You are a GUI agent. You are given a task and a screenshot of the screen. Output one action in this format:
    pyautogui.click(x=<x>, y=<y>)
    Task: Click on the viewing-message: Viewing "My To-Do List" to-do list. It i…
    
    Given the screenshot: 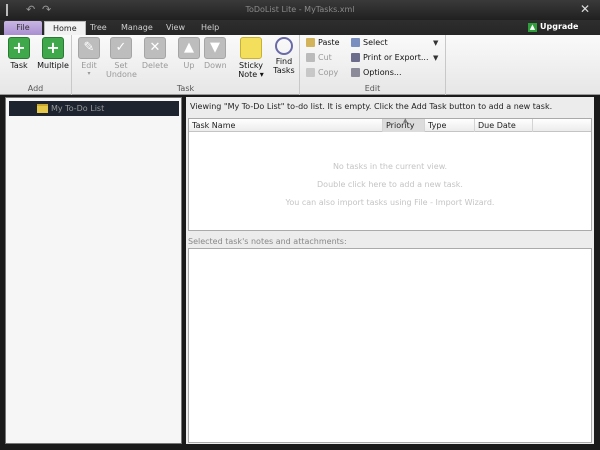 What is the action you would take?
    pyautogui.click(x=371, y=106)
    